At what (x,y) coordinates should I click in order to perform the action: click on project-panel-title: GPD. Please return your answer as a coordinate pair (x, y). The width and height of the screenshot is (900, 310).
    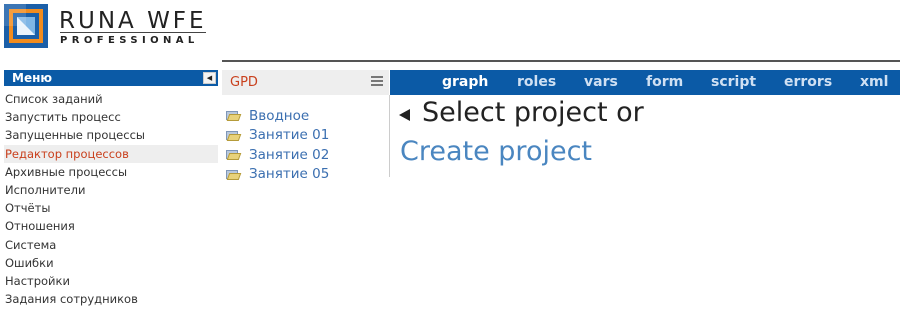
    Looking at the image, I should click on (244, 82).